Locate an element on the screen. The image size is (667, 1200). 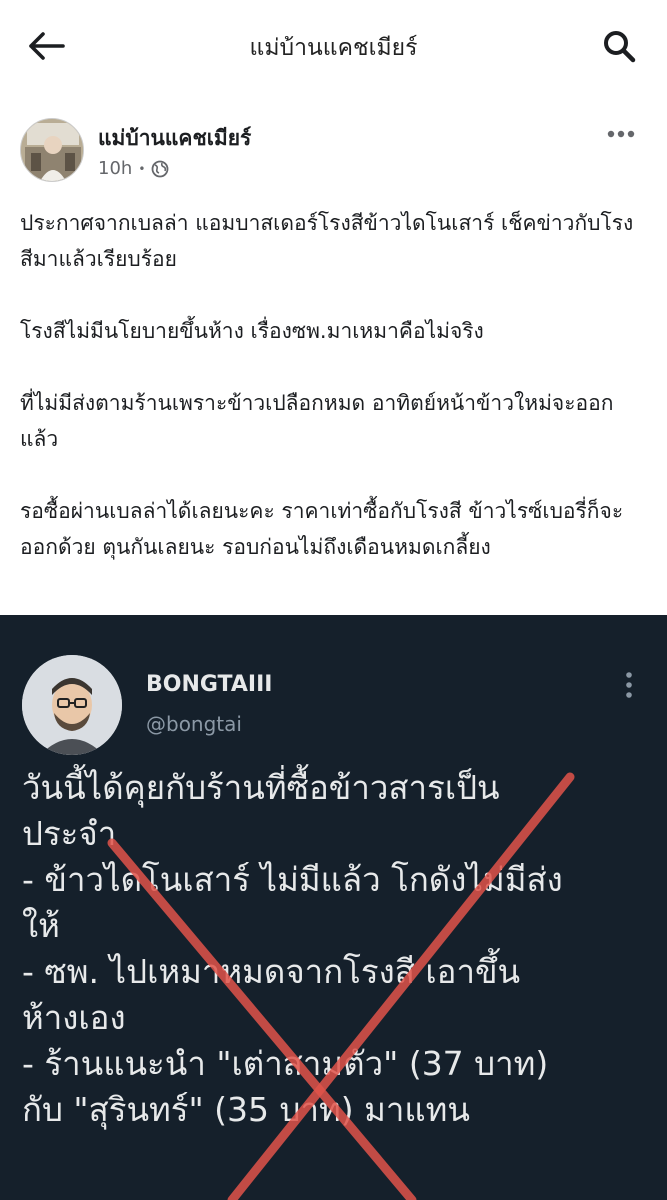
tweet-author-handle: @bongtai is located at coordinates (194, 724).